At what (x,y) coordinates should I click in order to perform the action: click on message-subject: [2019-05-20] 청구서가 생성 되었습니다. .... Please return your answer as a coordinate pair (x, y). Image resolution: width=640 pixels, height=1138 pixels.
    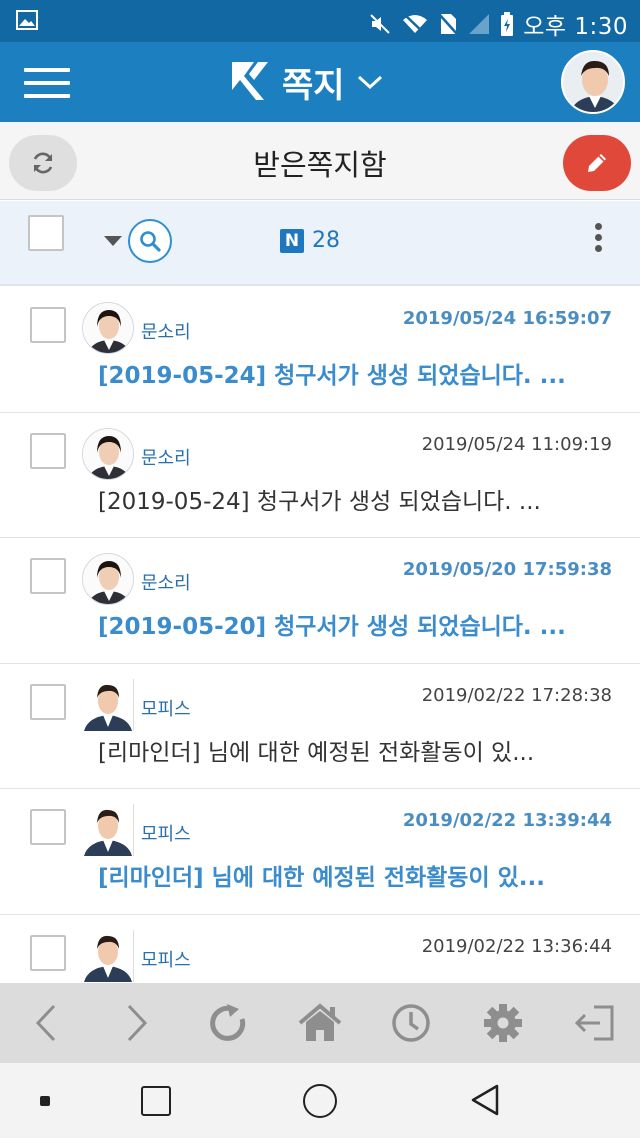
    Looking at the image, I should click on (332, 627).